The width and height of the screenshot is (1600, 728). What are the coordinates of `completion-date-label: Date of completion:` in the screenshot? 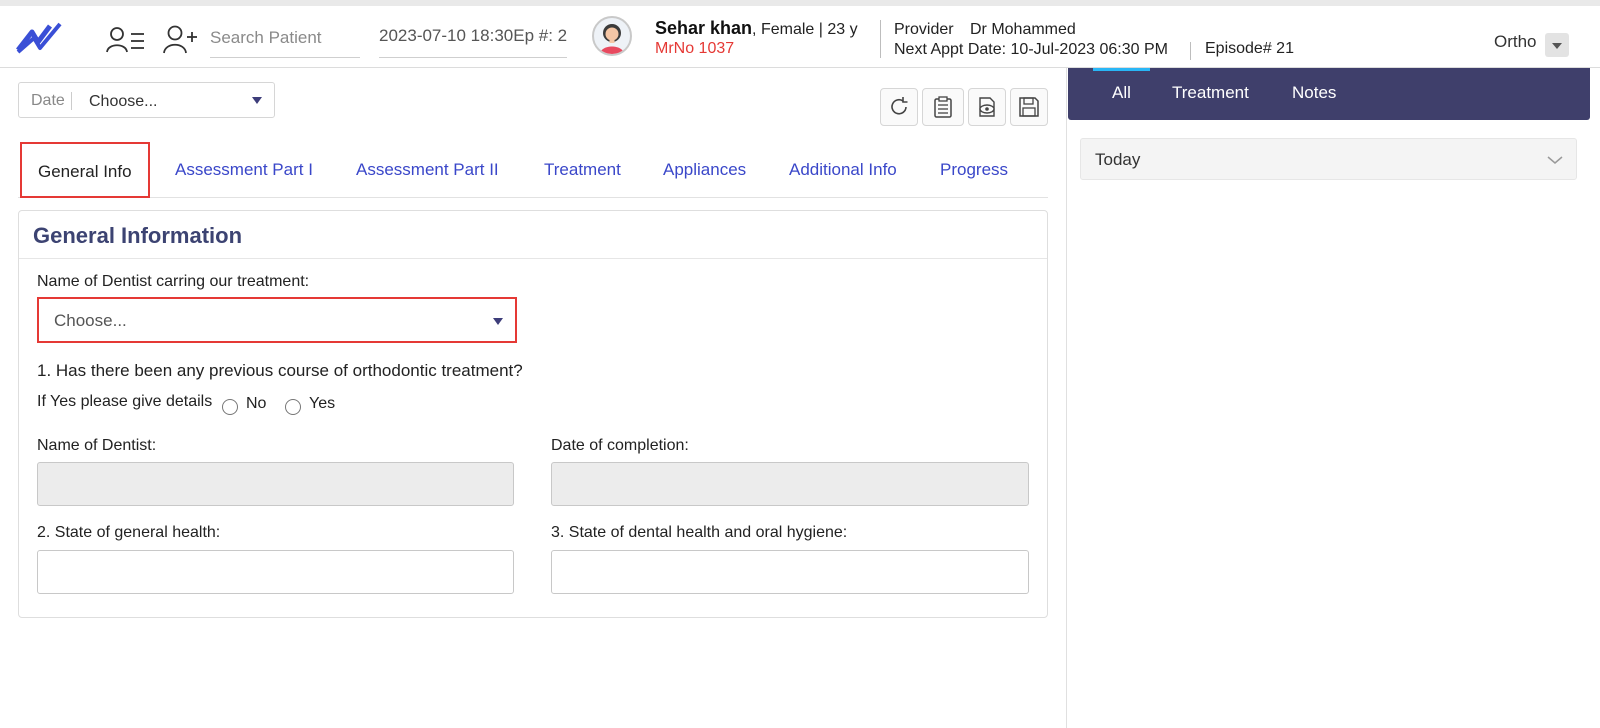 It's located at (620, 445).